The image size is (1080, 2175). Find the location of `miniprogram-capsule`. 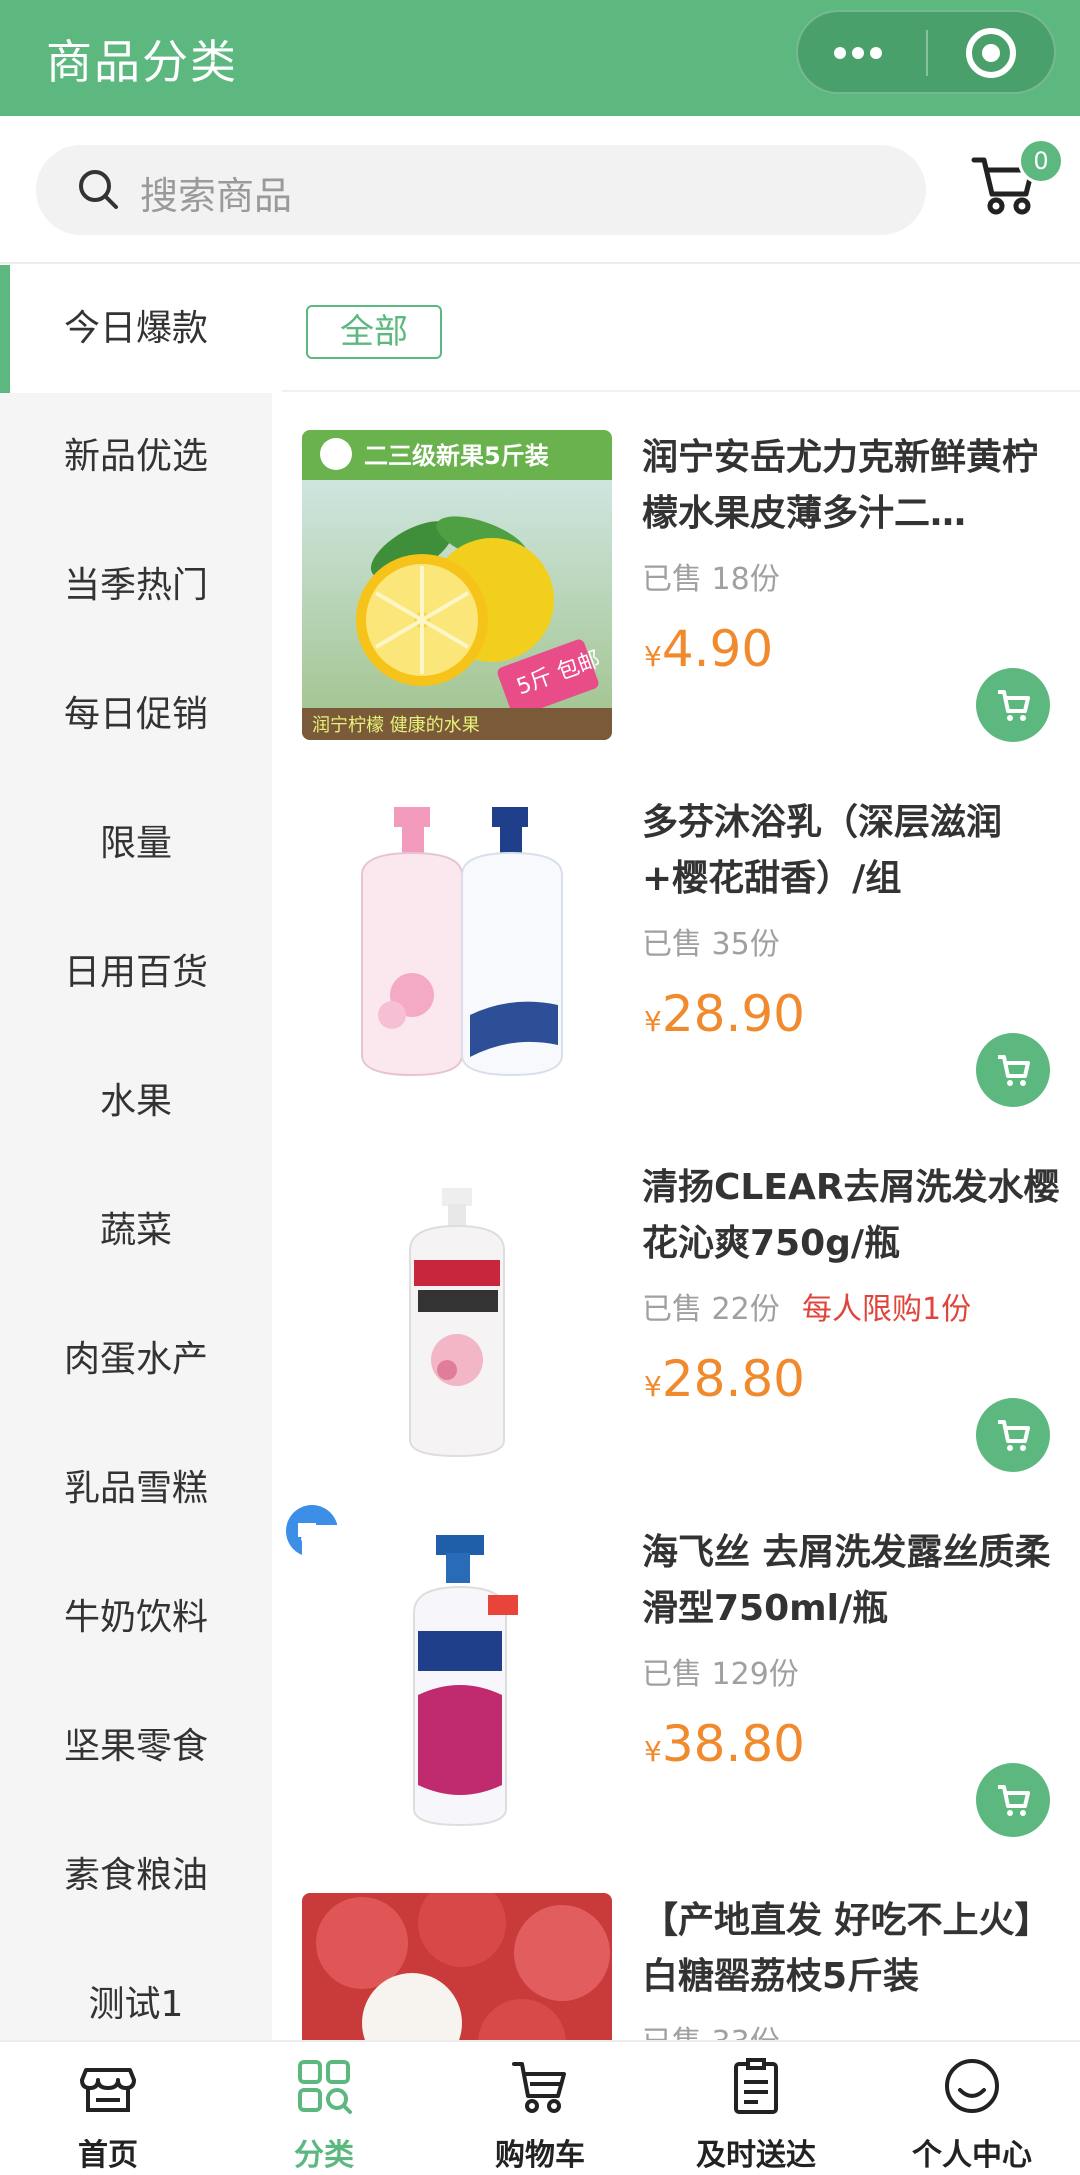

miniprogram-capsule is located at coordinates (926, 52).